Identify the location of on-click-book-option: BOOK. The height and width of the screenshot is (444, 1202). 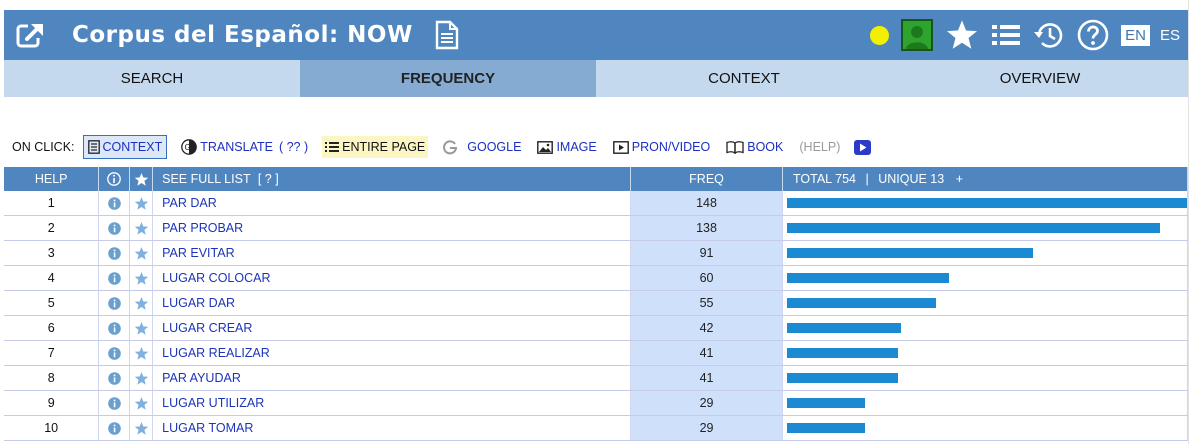
(754, 147).